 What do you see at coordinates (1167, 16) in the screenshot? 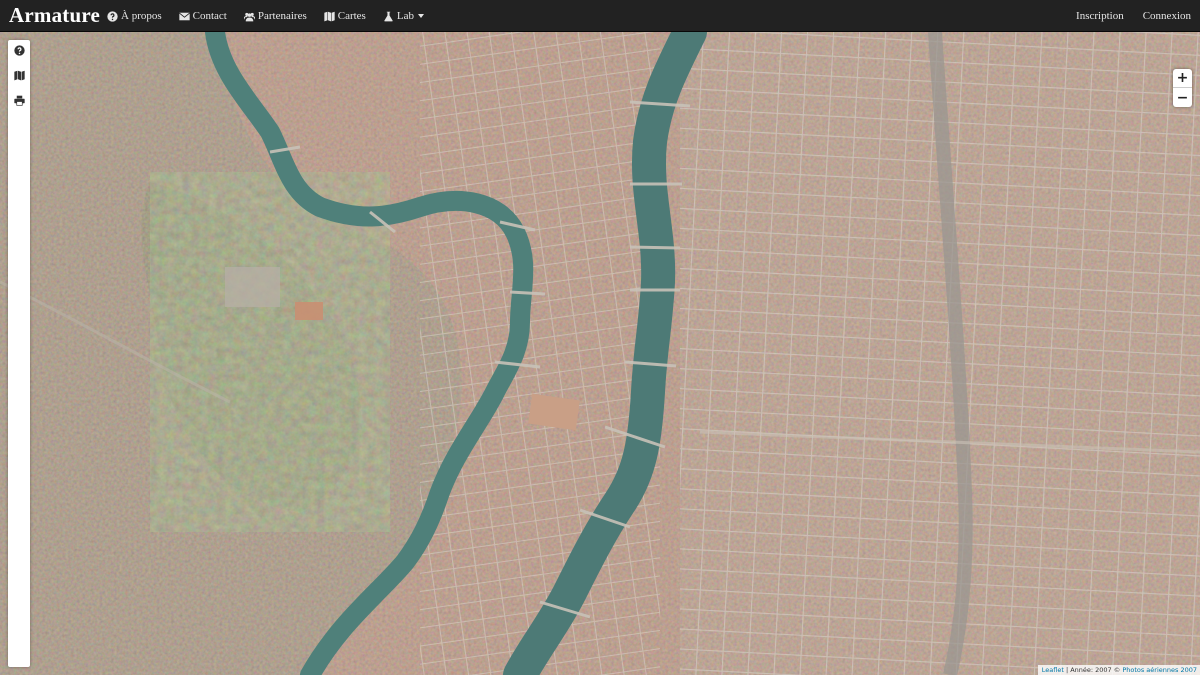
I see `nav-item-connexion: Connexion` at bounding box center [1167, 16].